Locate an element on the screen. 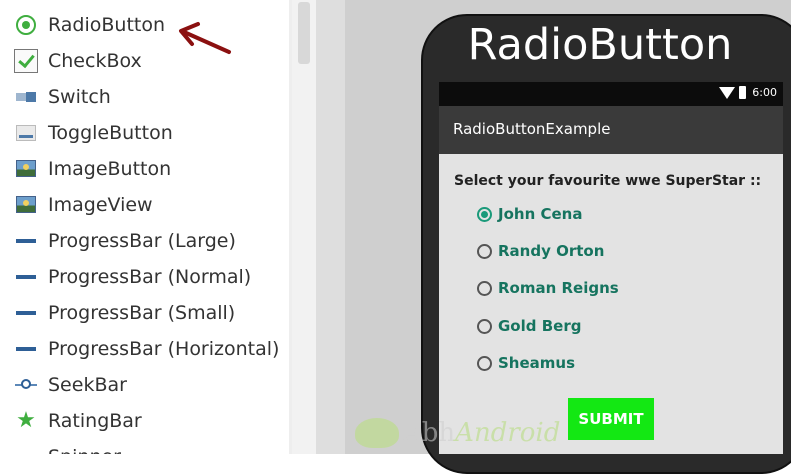 The height and width of the screenshot is (474, 791). palette-item-label: Switch is located at coordinates (79, 97).